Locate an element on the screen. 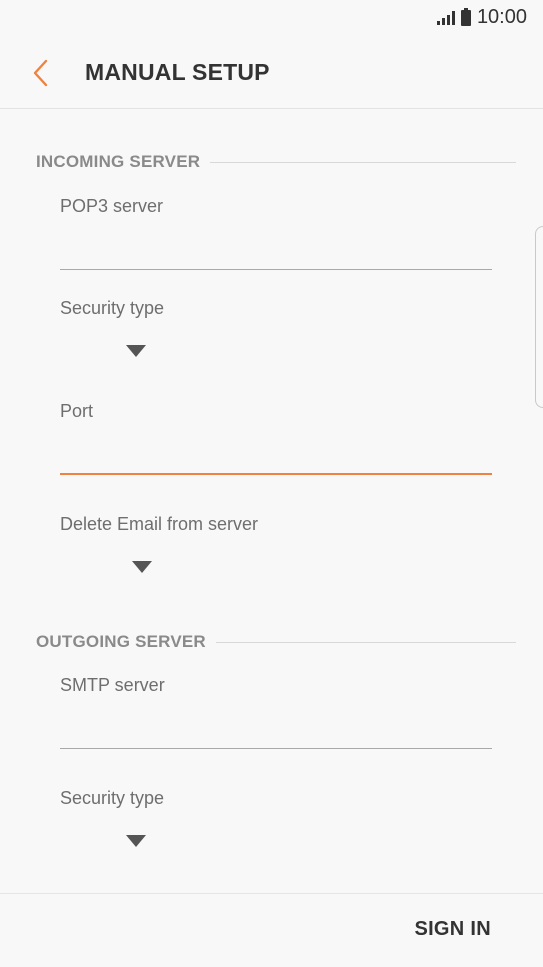 The image size is (543, 967). app-bar: MANUAL SETUP is located at coordinates (271, 73).